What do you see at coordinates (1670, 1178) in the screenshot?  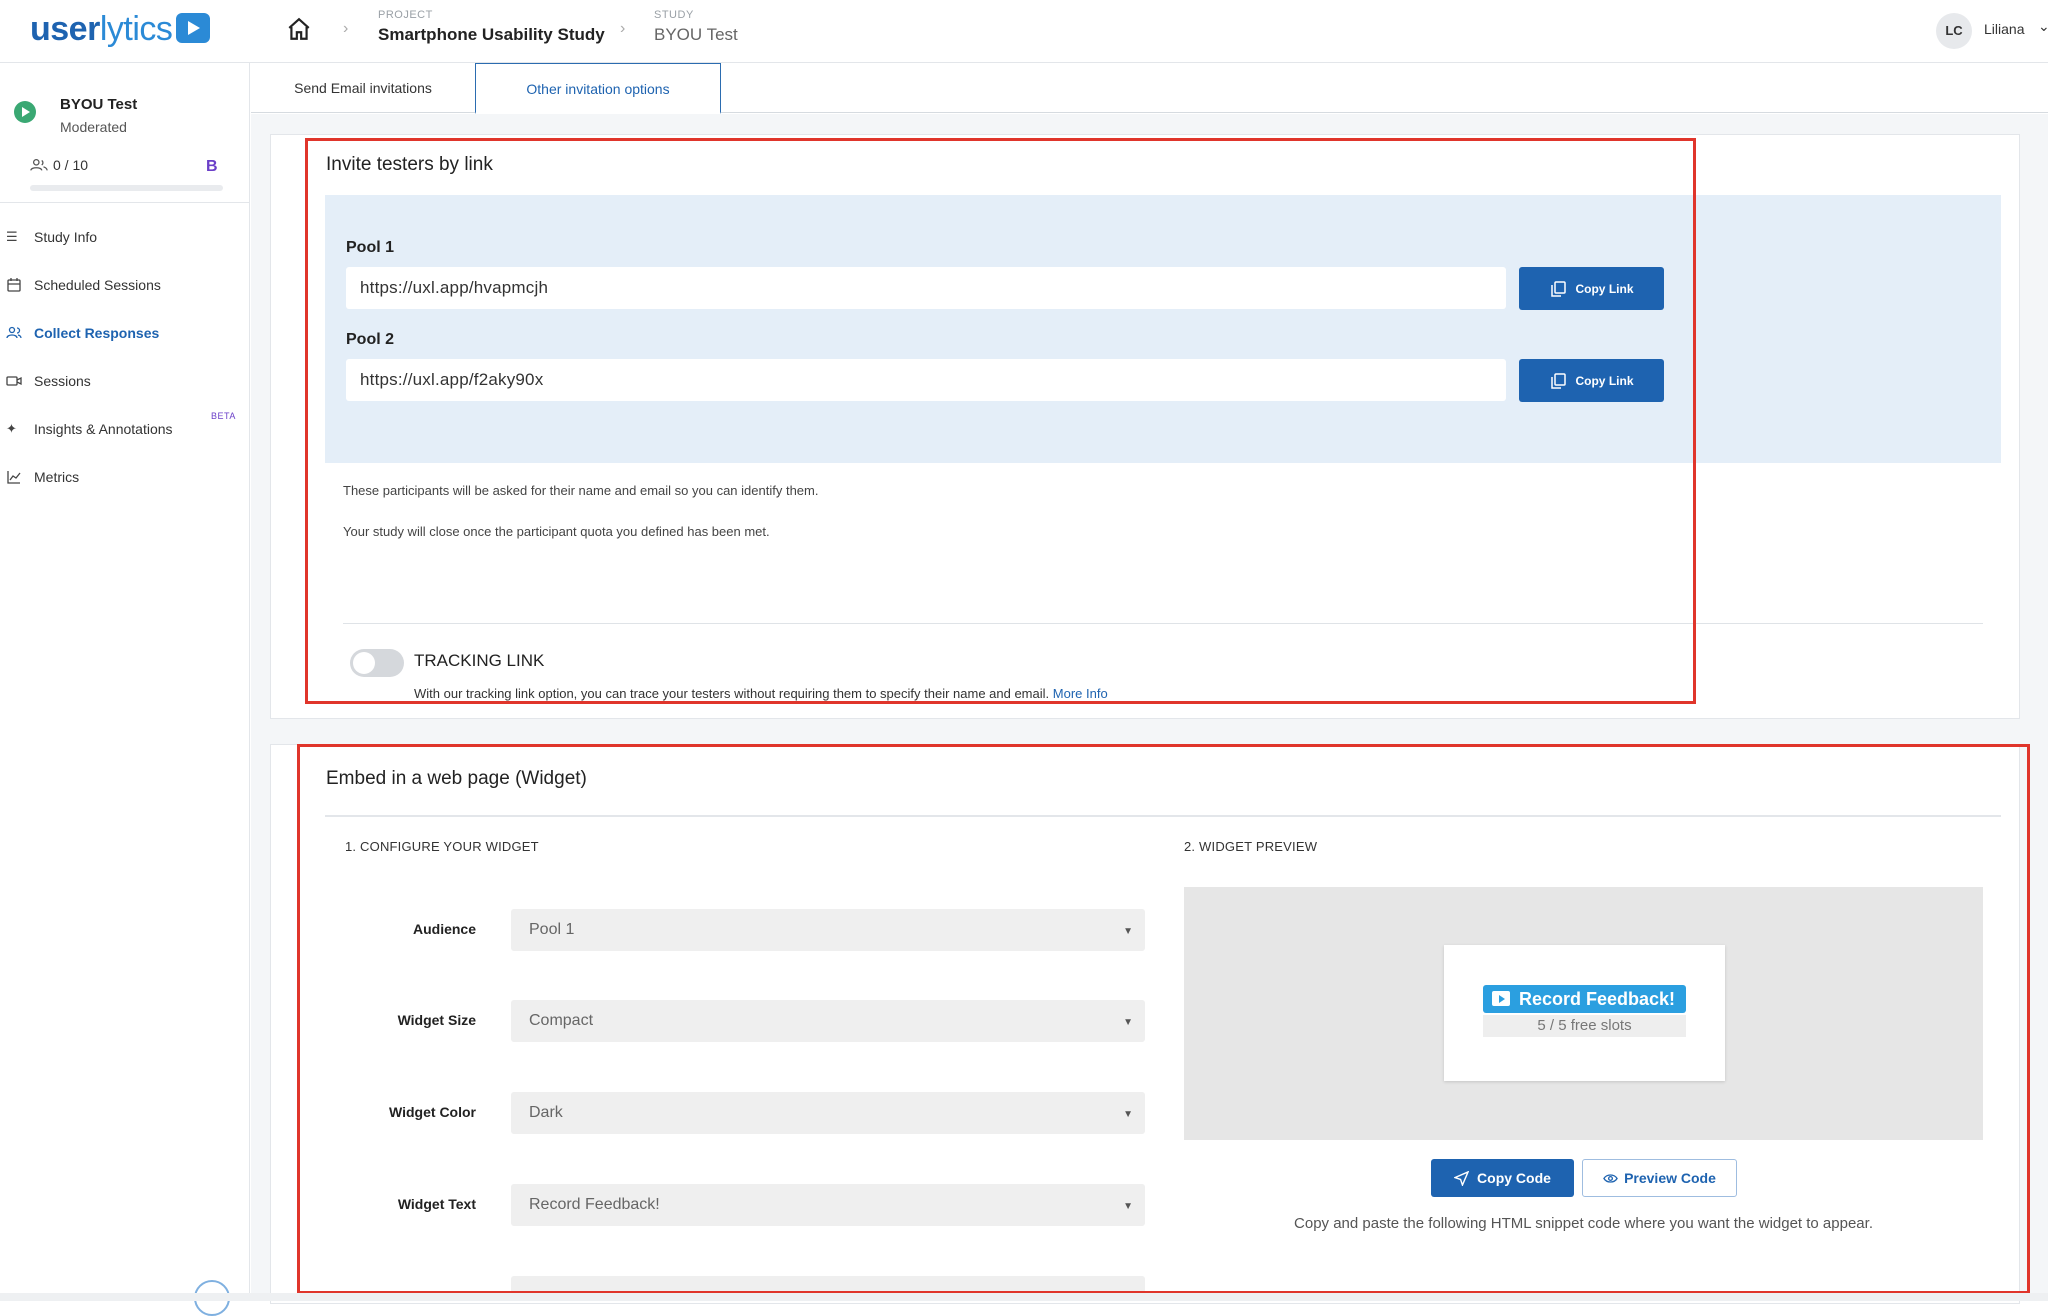 I see `preview-code-label: Preview Code` at bounding box center [1670, 1178].